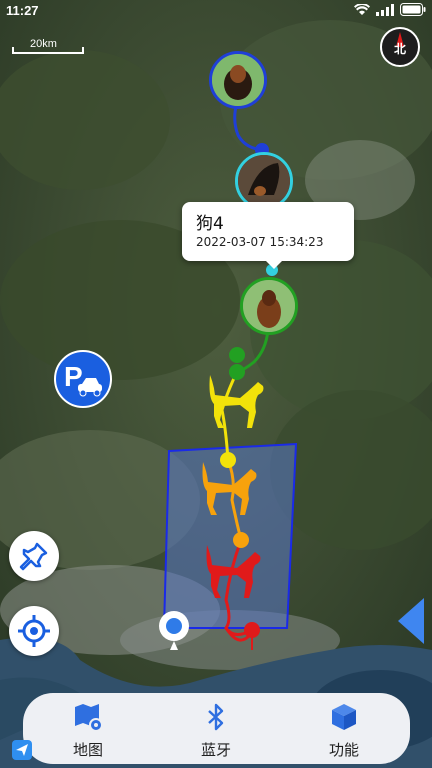 Image resolution: width=432 pixels, height=768 pixels. What do you see at coordinates (22, 10) in the screenshot?
I see `status-time: 11:27` at bounding box center [22, 10].